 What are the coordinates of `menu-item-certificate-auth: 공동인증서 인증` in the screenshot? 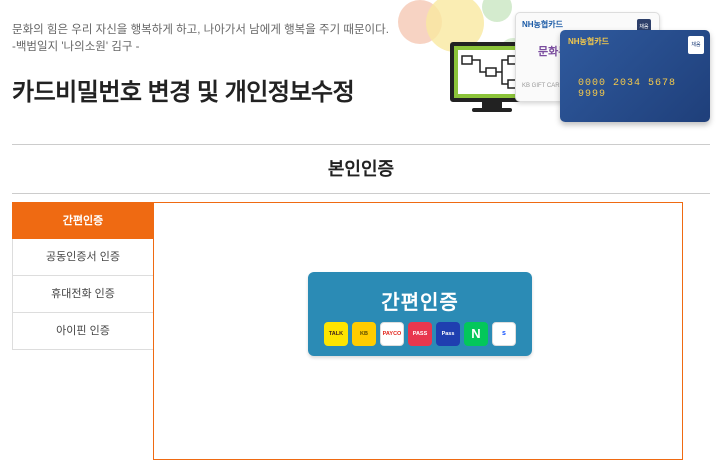 It's located at (83, 257).